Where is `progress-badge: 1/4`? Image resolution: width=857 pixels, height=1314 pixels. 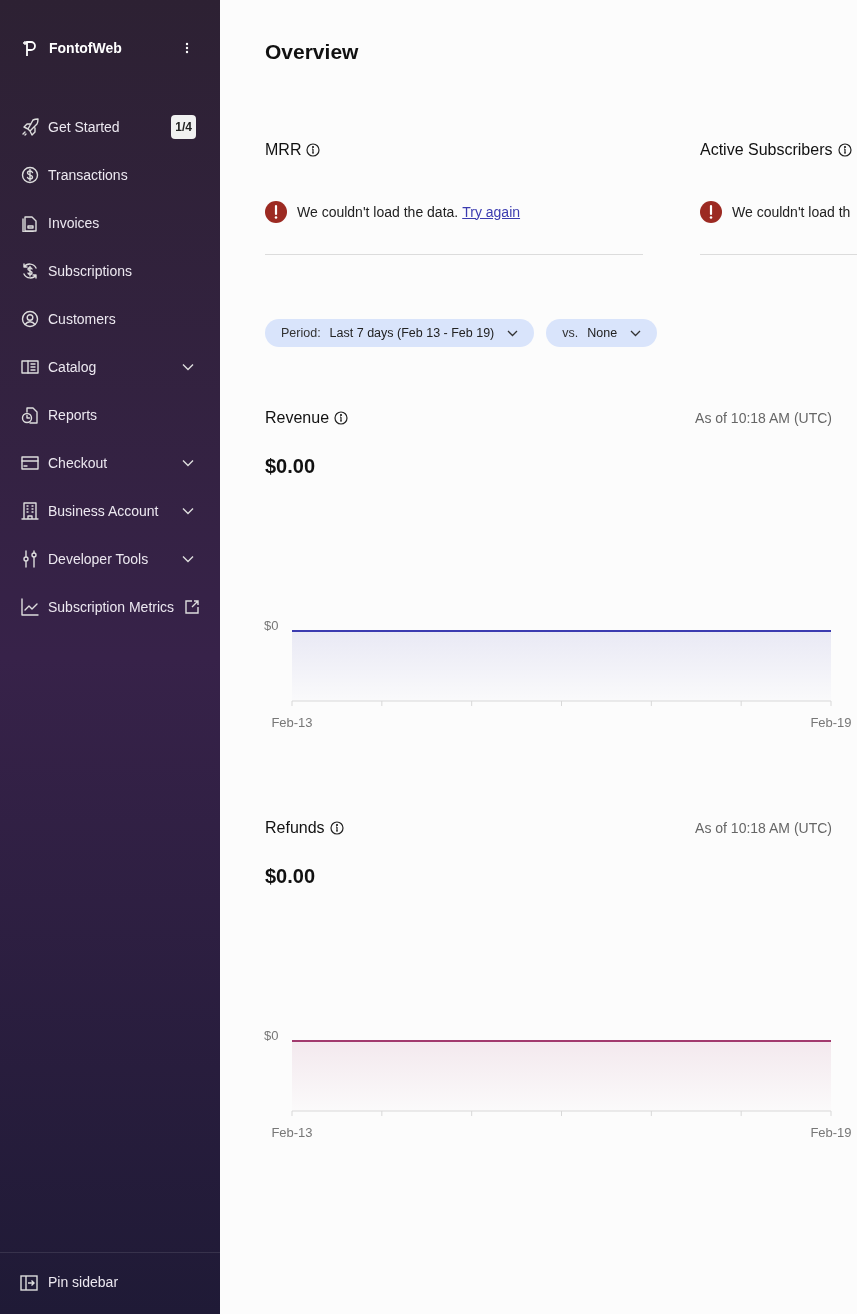 progress-badge: 1/4 is located at coordinates (183, 127).